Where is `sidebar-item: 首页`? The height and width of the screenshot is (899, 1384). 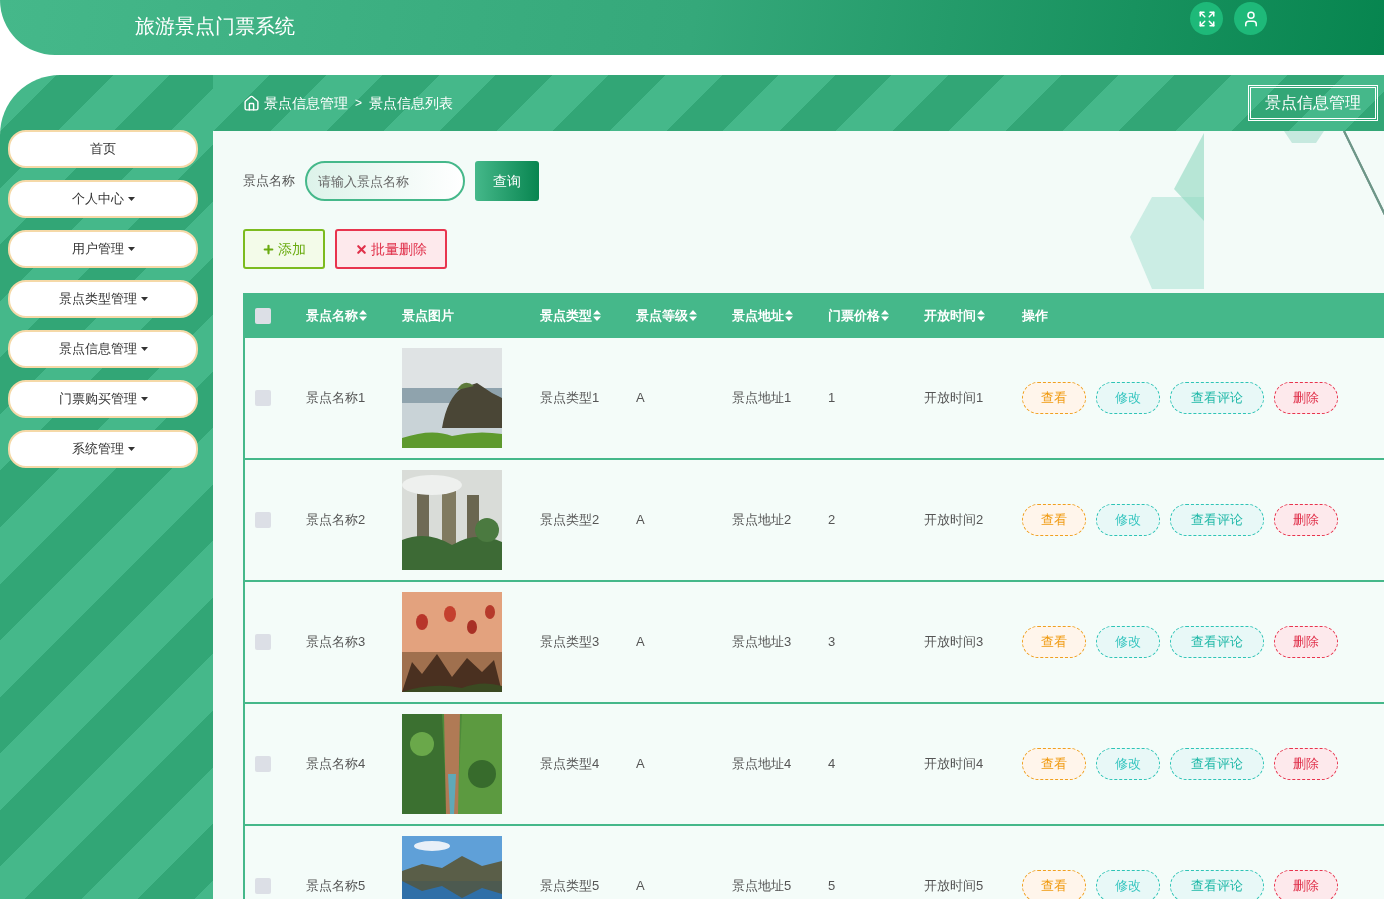
sidebar-item: 首页 is located at coordinates (103, 149).